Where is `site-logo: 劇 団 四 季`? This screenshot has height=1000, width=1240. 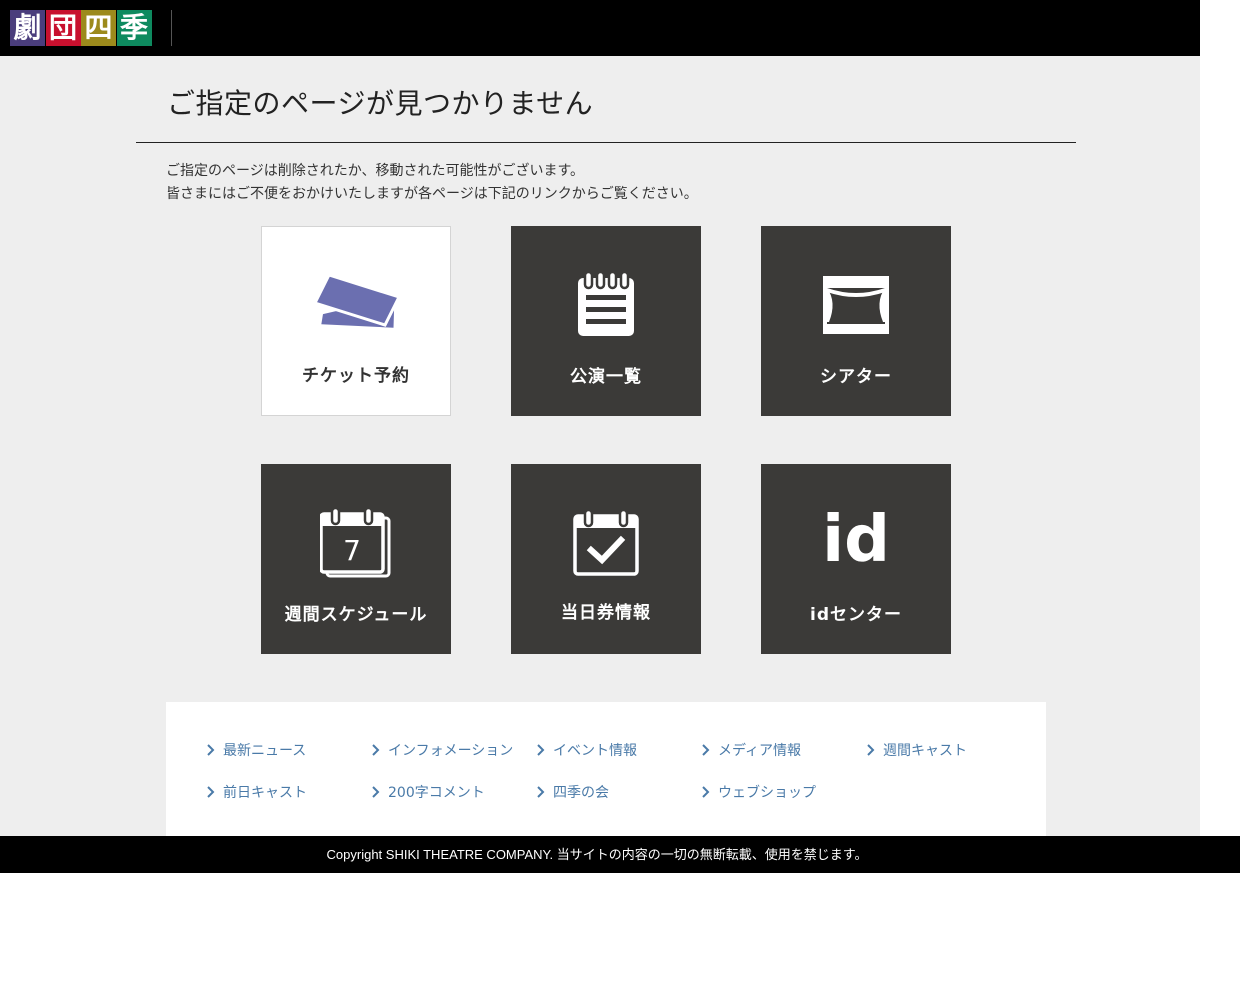
site-logo: 劇 団 四 季 is located at coordinates (81, 28).